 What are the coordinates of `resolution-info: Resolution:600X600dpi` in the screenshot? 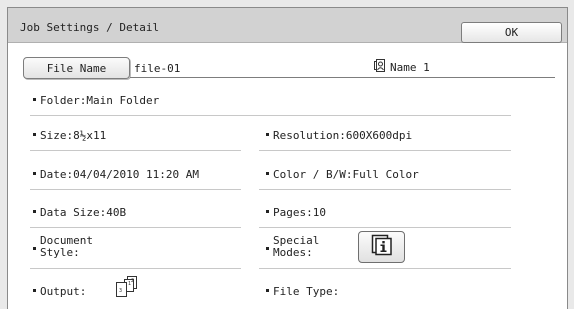 It's located at (339, 135).